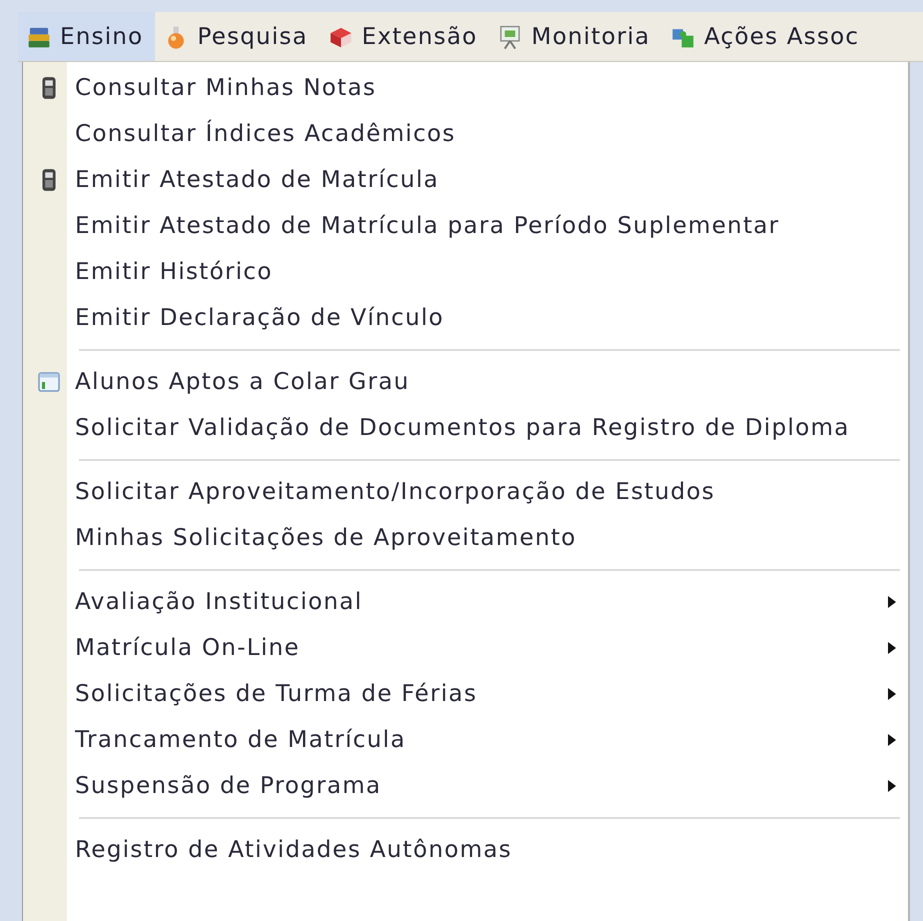 The height and width of the screenshot is (921, 923). What do you see at coordinates (405, 36) in the screenshot?
I see `menu-tab: Extensão` at bounding box center [405, 36].